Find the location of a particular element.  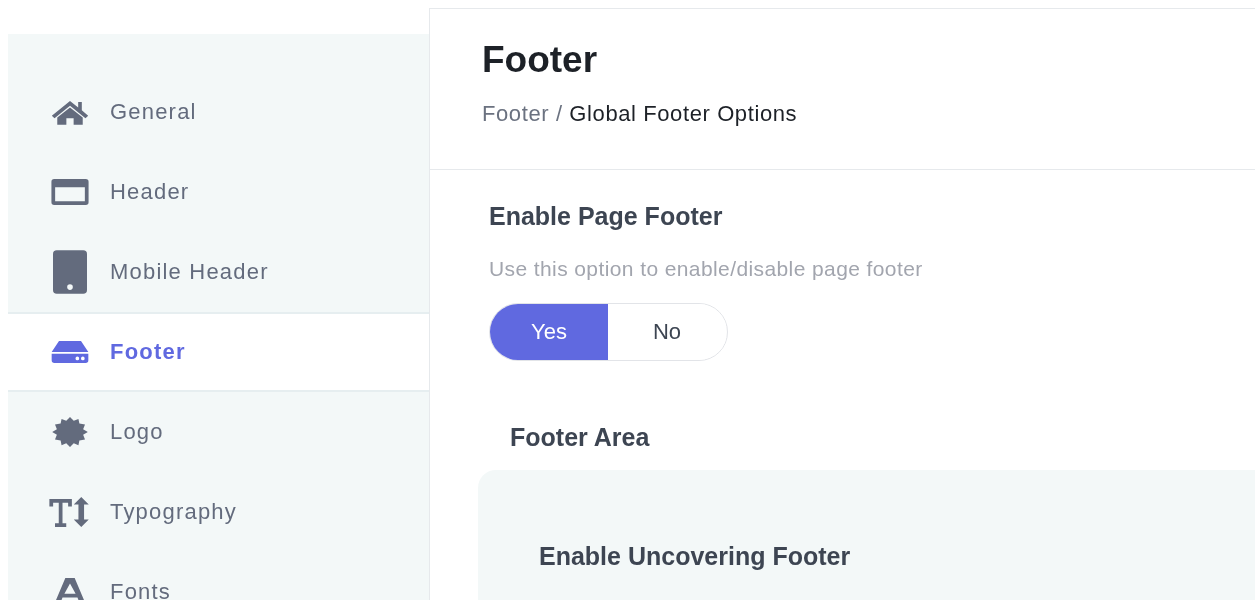

sidebar-item: General is located at coordinates (218, 112).